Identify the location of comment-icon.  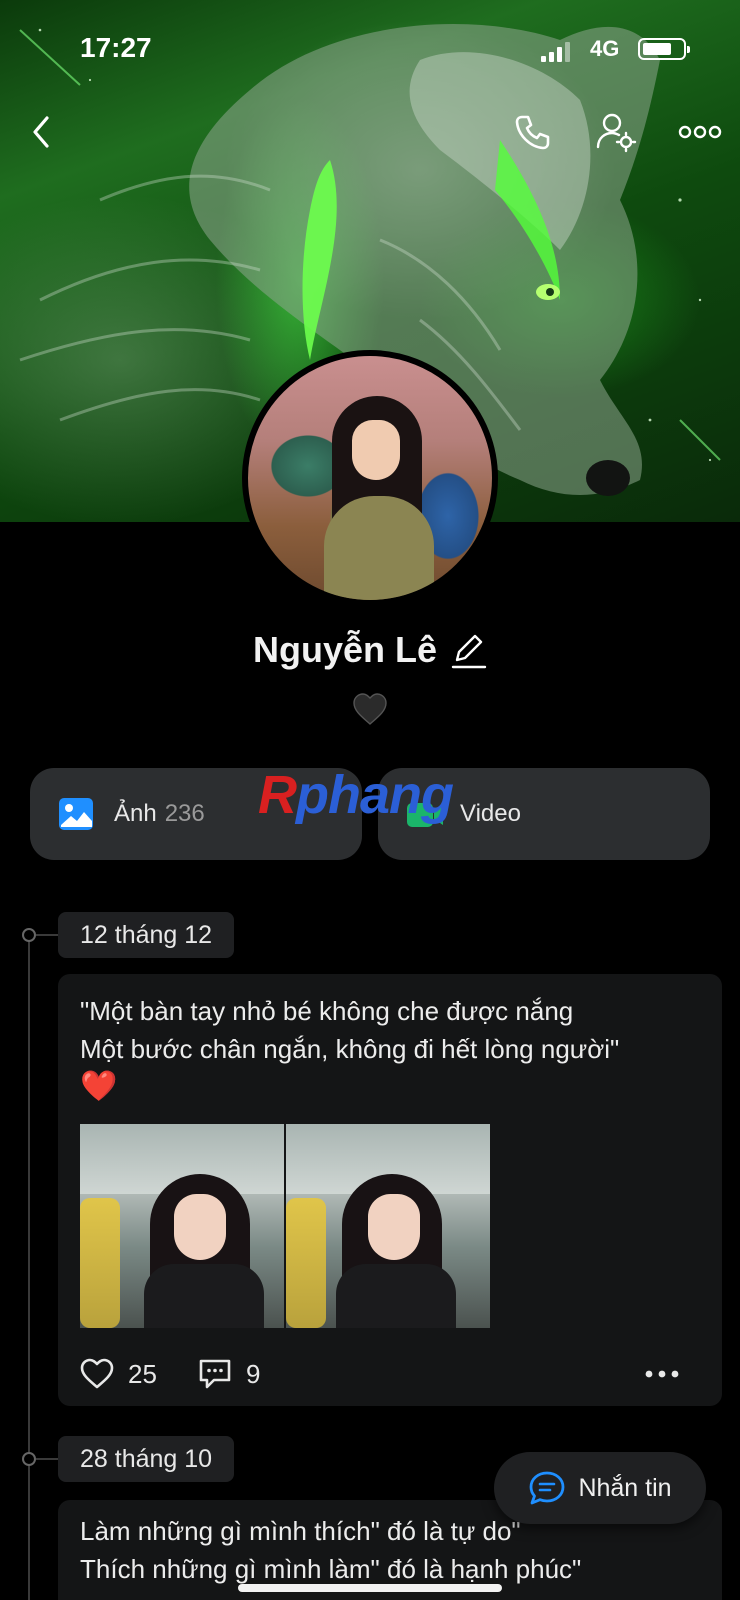
(215, 1374).